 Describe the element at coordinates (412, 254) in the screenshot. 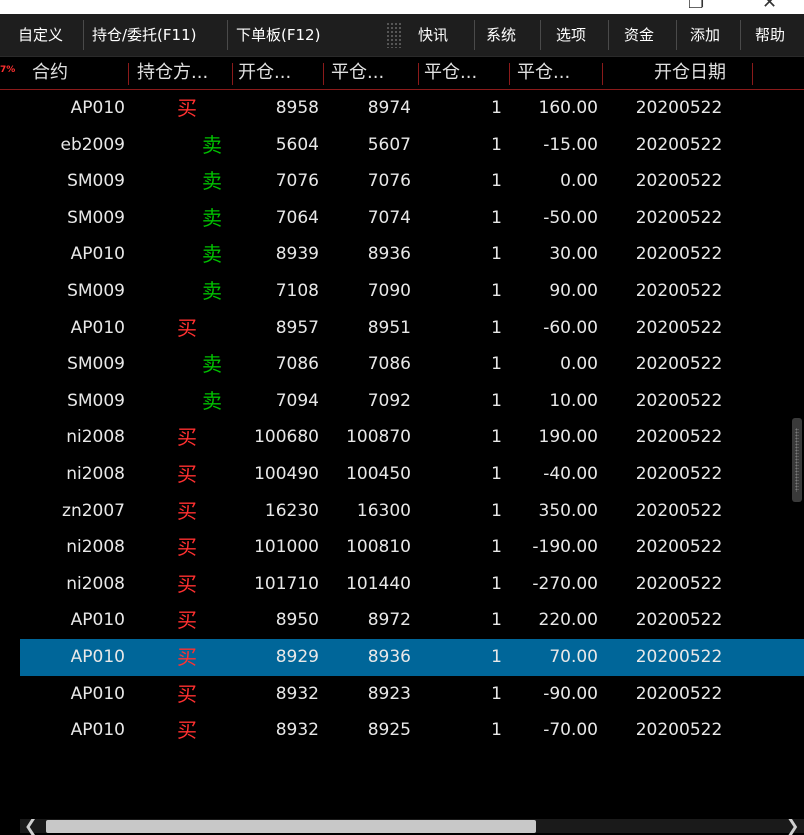

I see `table-row: AP010 卖 8939 8936 1 30.00 20200522` at that location.